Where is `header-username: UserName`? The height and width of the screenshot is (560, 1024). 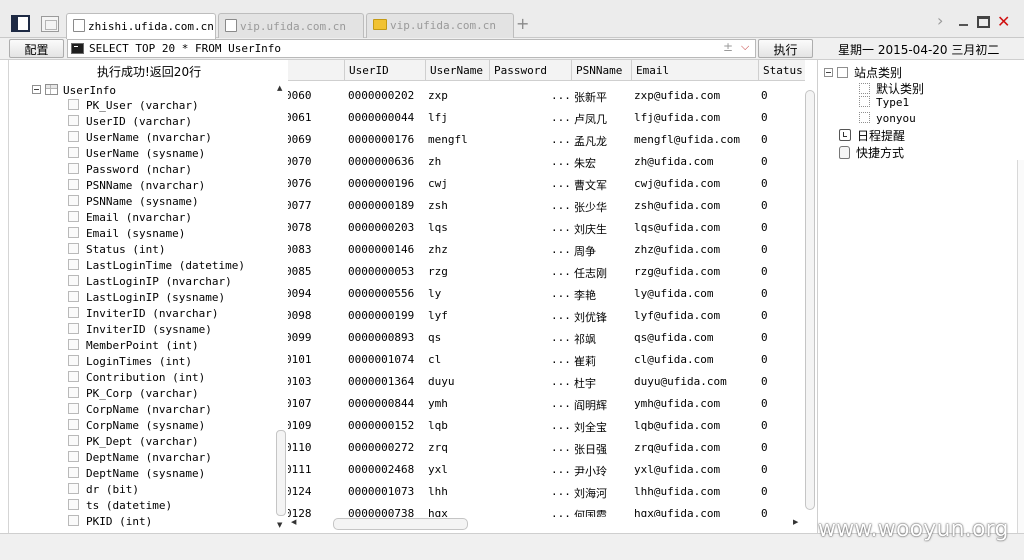 header-username: UserName is located at coordinates (457, 70).